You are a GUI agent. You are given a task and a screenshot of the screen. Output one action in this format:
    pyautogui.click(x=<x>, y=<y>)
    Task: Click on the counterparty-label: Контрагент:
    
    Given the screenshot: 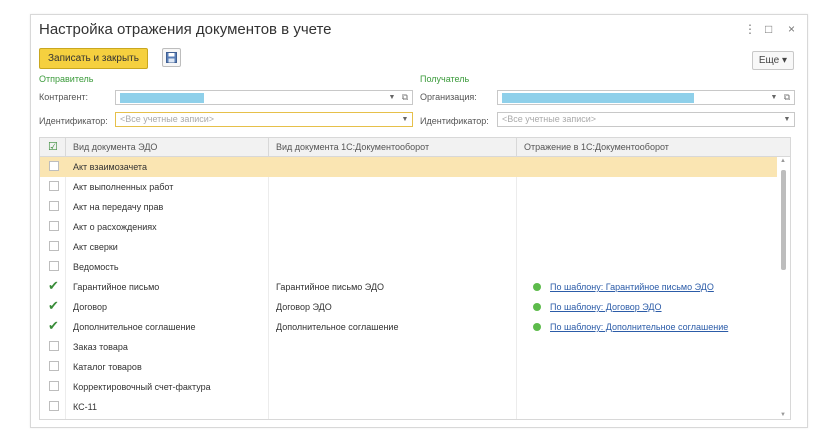 What is the action you would take?
    pyautogui.click(x=64, y=97)
    